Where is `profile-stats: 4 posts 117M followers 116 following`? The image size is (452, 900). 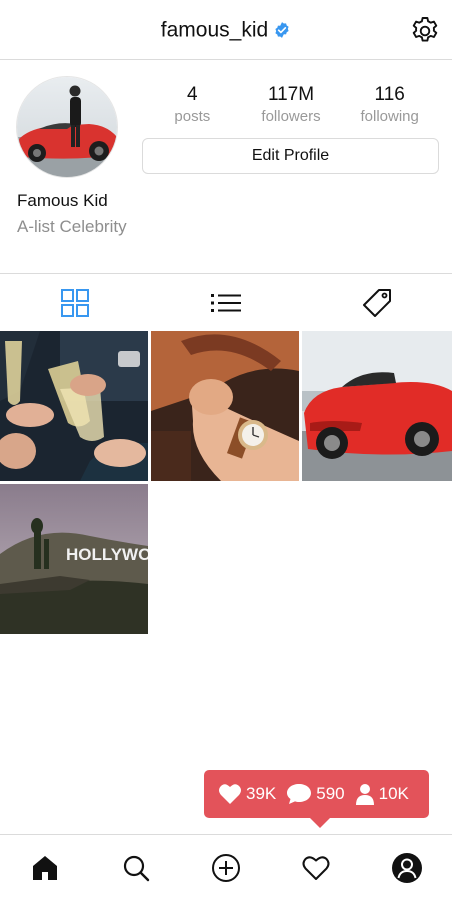
profile-stats: 4 posts 117M followers 116 following is located at coordinates (291, 106).